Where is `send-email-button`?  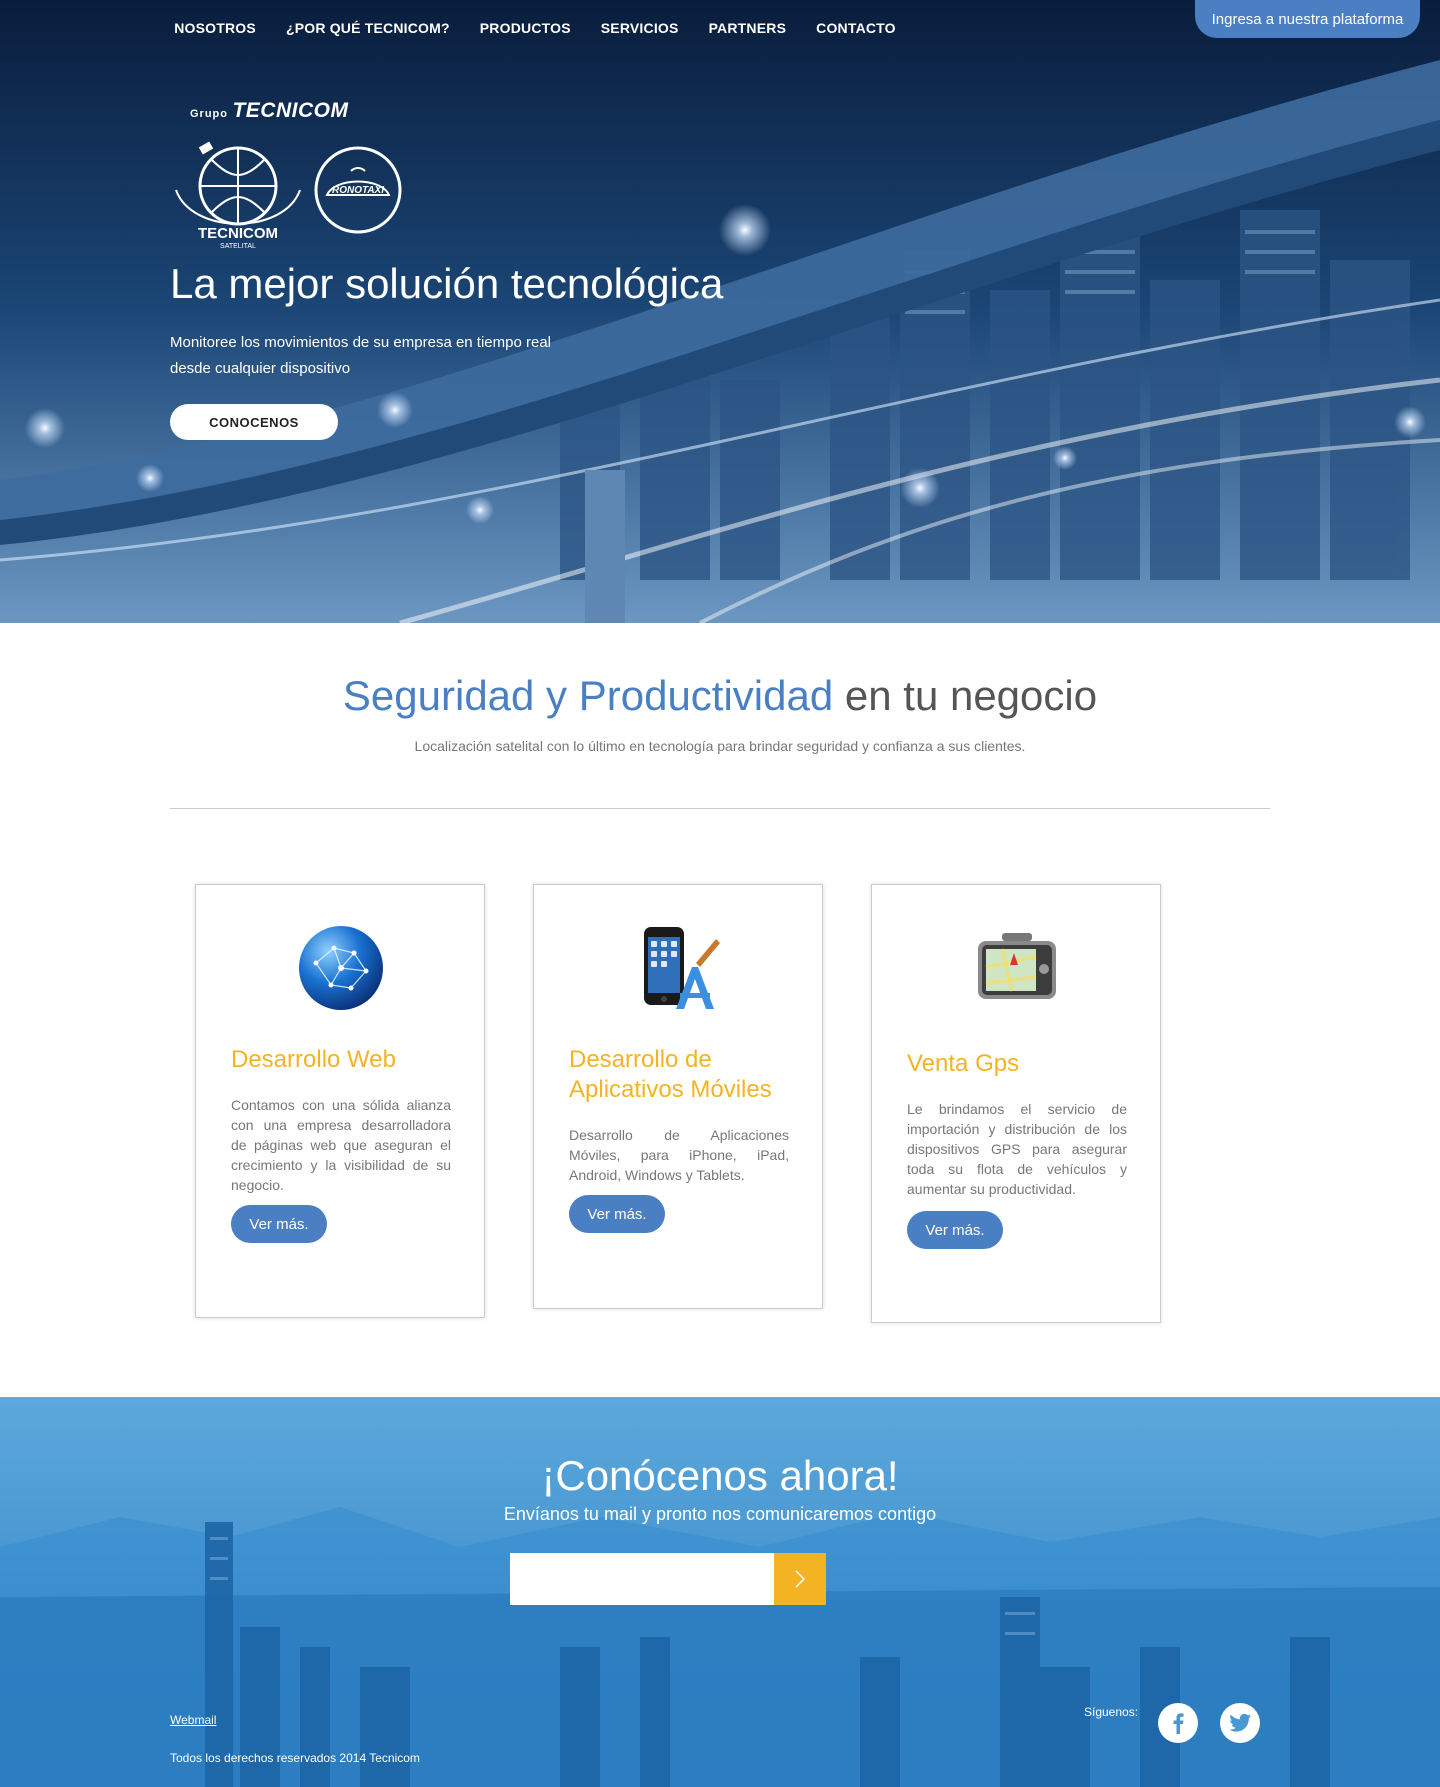 send-email-button is located at coordinates (800, 1579).